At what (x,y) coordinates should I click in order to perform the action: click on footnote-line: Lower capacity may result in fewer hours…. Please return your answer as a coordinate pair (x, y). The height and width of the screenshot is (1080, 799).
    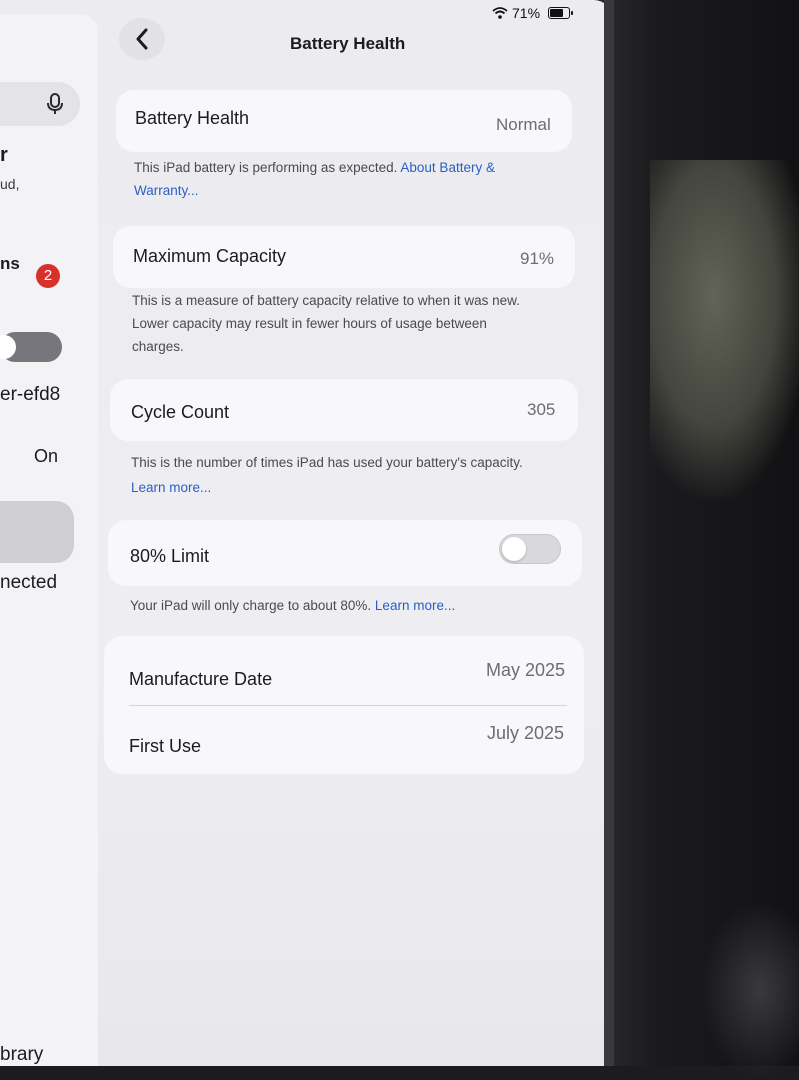
    Looking at the image, I should click on (309, 323).